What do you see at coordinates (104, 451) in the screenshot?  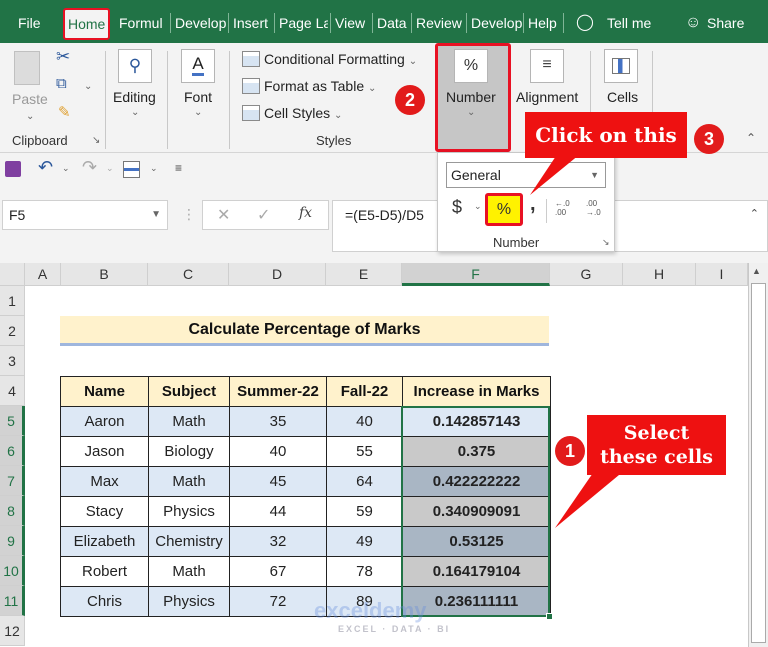 I see `cell-name: Jason` at bounding box center [104, 451].